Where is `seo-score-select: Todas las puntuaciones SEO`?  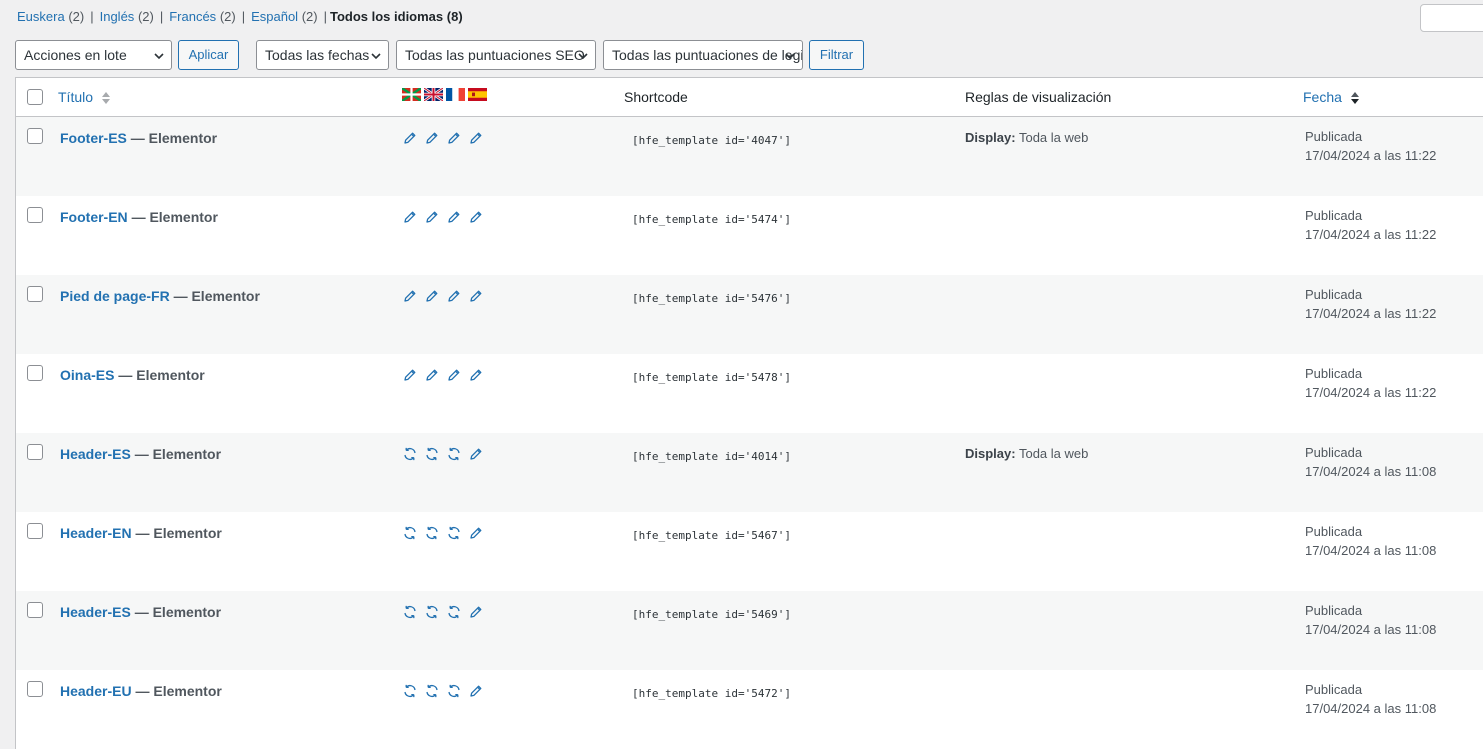
seo-score-select: Todas las puntuaciones SEO is located at coordinates (496, 55).